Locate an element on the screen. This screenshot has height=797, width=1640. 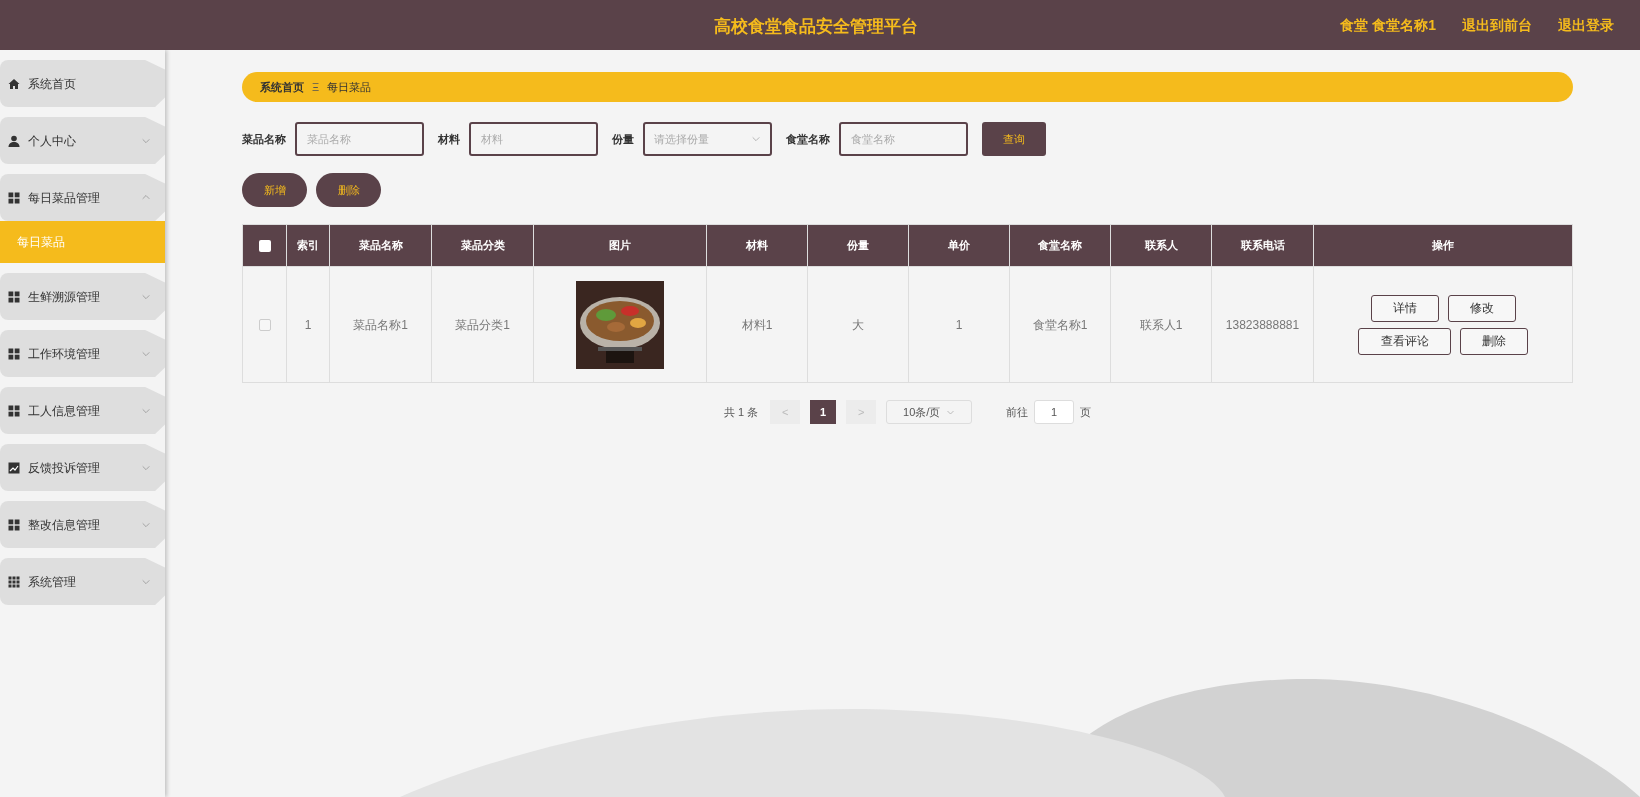
select-all-checkbox is located at coordinates (264, 246).